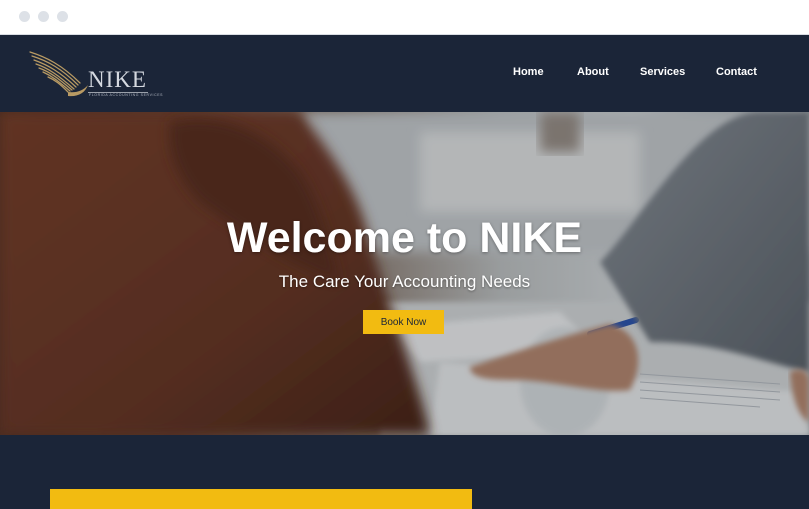  Describe the element at coordinates (62, 16) in the screenshot. I see `window-maximize-dot` at that location.